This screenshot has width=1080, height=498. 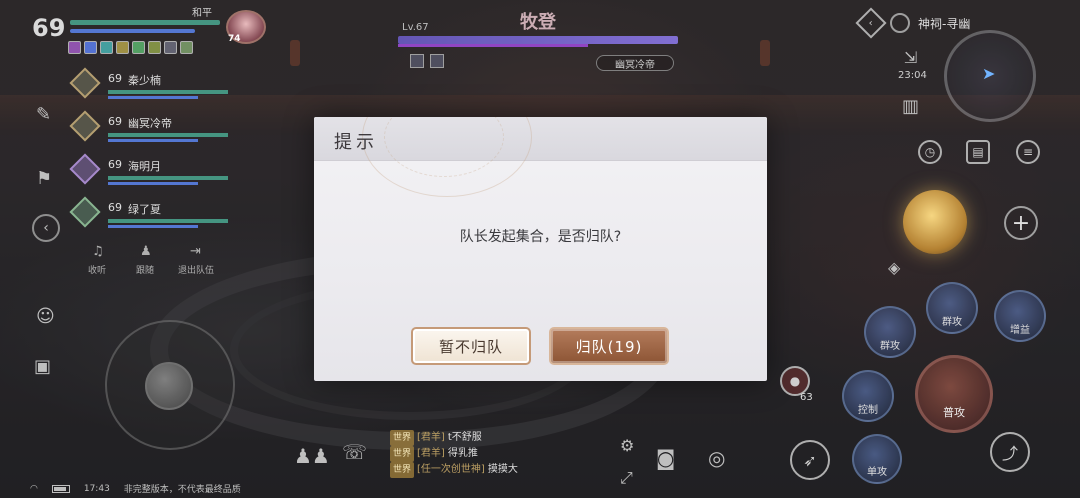 What do you see at coordinates (471, 346) in the screenshot?
I see `decline-rejoin-button: 暂不归队` at bounding box center [471, 346].